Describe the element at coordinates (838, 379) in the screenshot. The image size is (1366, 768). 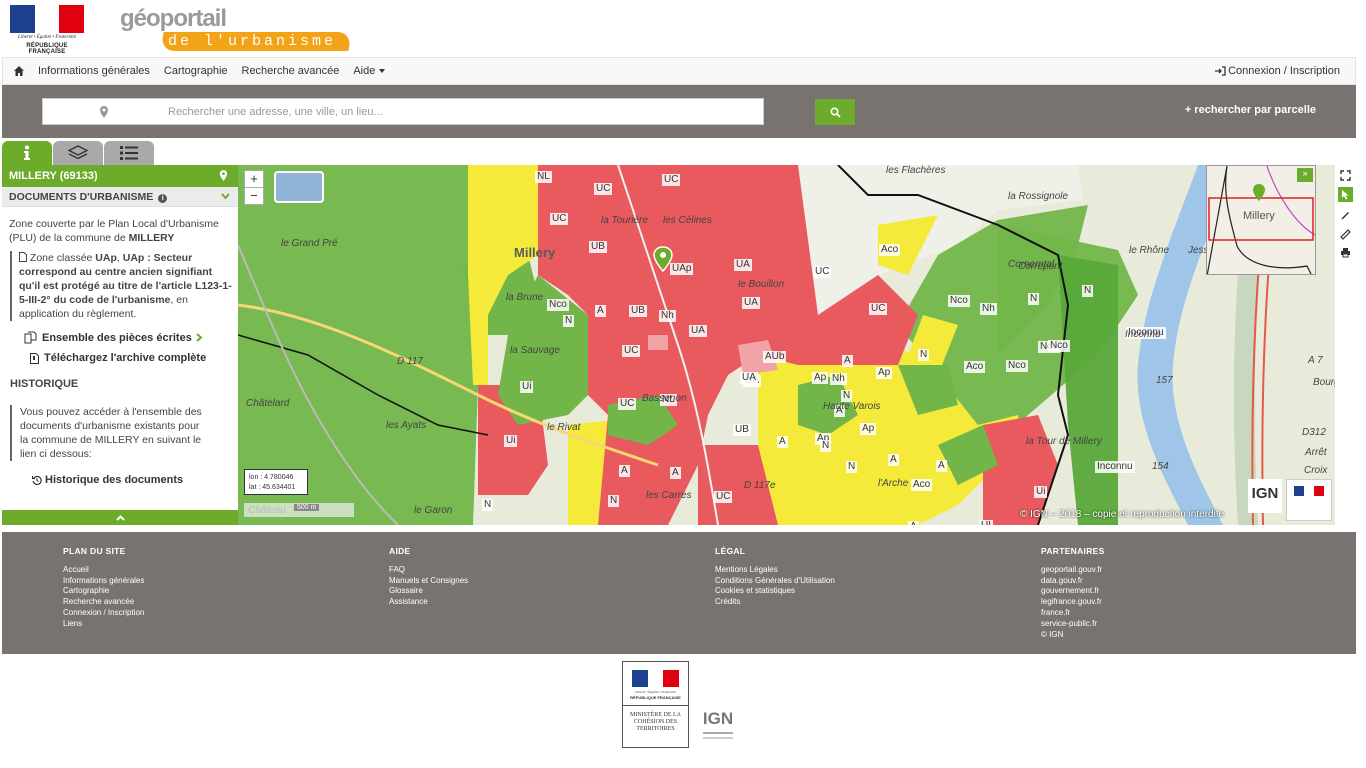
I see `zone-label-33: Nh` at that location.